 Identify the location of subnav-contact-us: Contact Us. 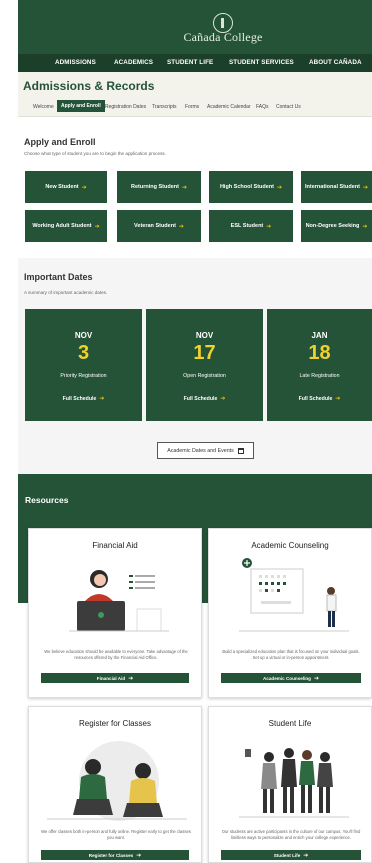
(288, 107).